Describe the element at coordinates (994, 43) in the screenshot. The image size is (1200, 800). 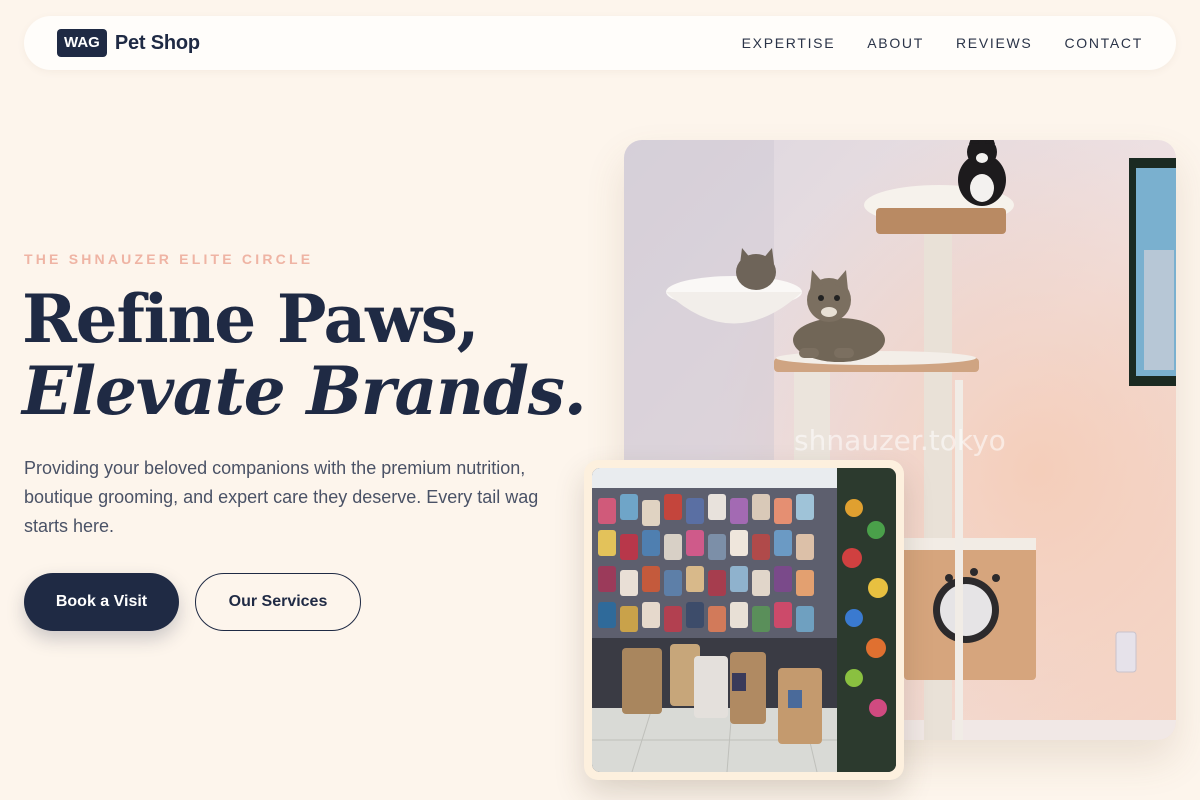
I see `nav-link-reviews: REVIEWS` at that location.